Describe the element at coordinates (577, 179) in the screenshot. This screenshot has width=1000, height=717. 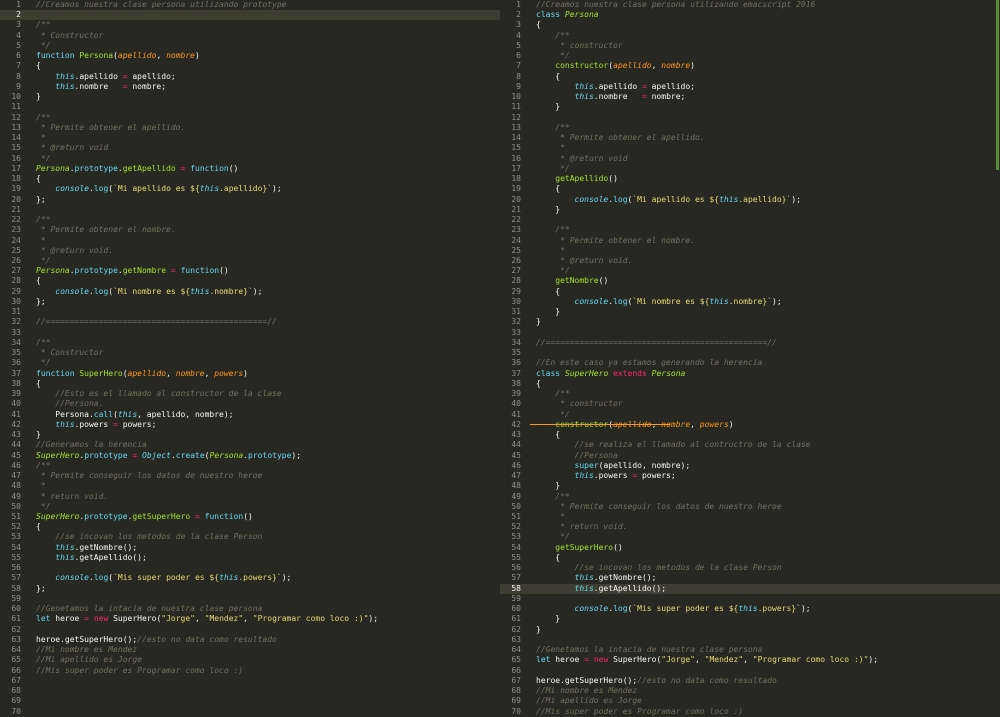
I see `code-text: getApellido()` at that location.